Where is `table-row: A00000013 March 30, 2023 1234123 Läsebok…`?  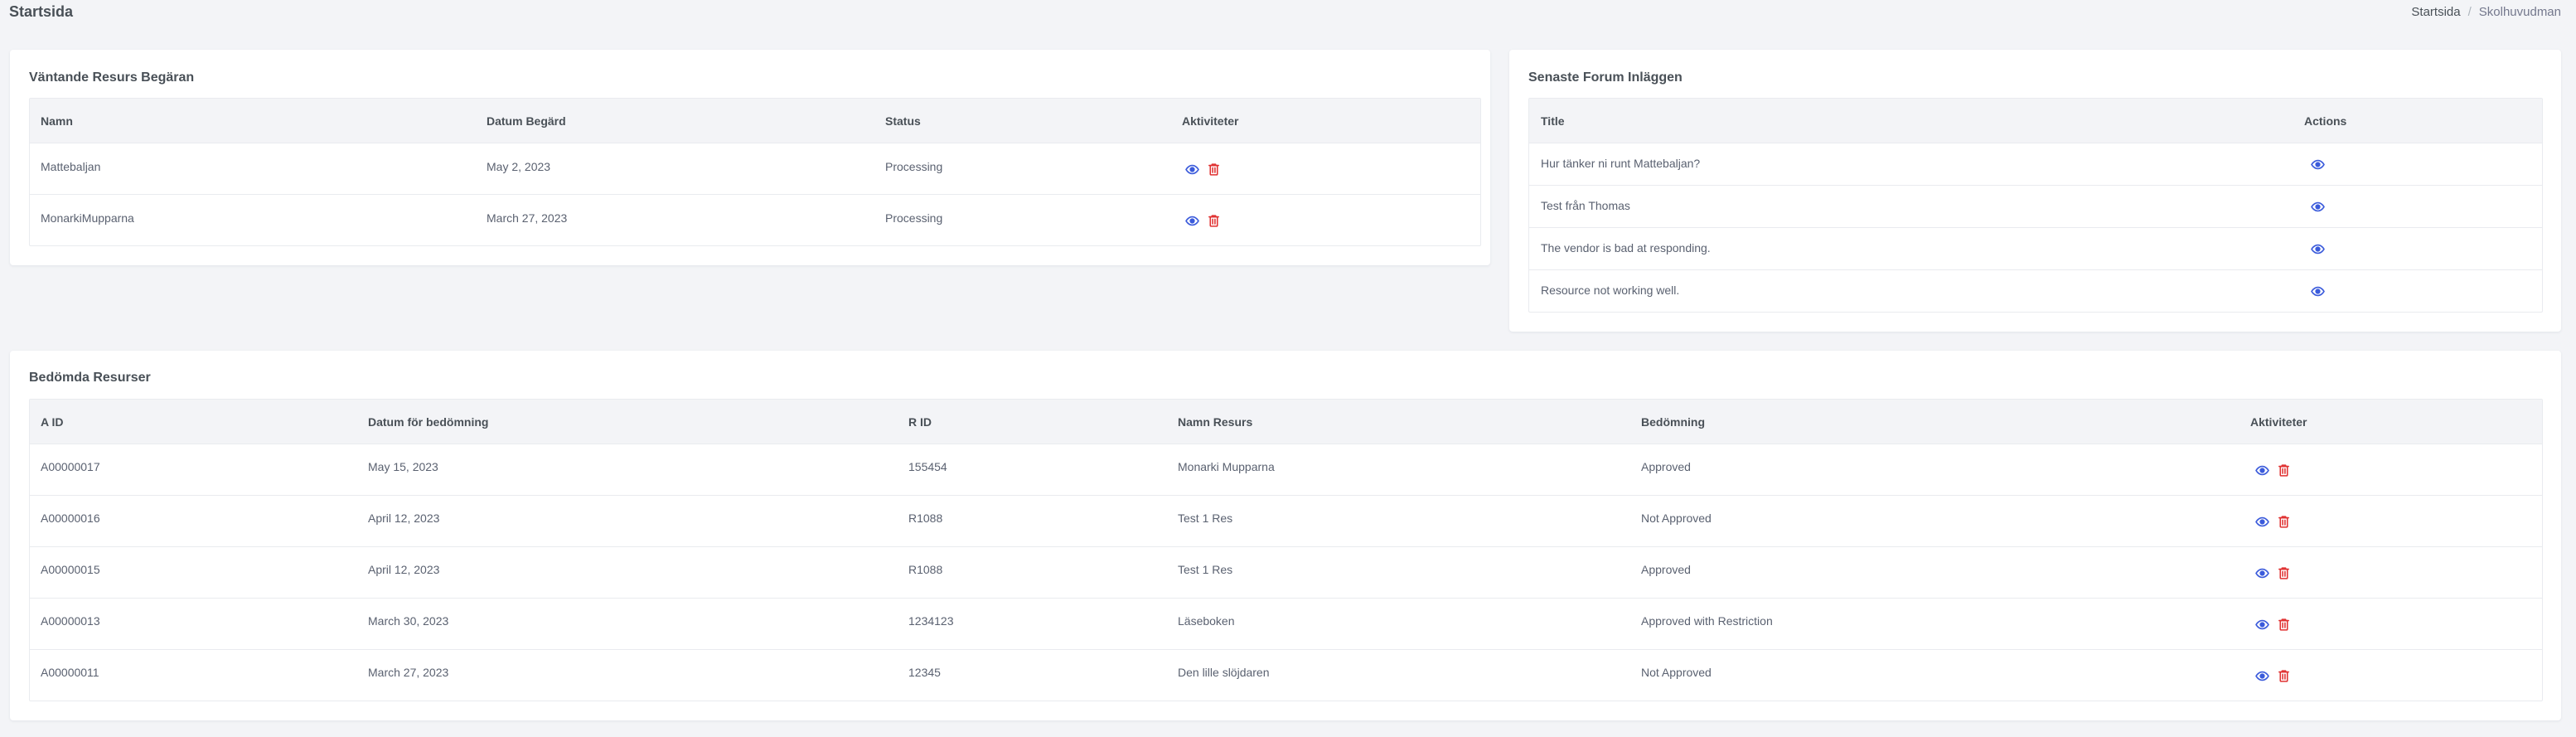
table-row: A00000013 March 30, 2023 1234123 Läsebok… is located at coordinates (1286, 624).